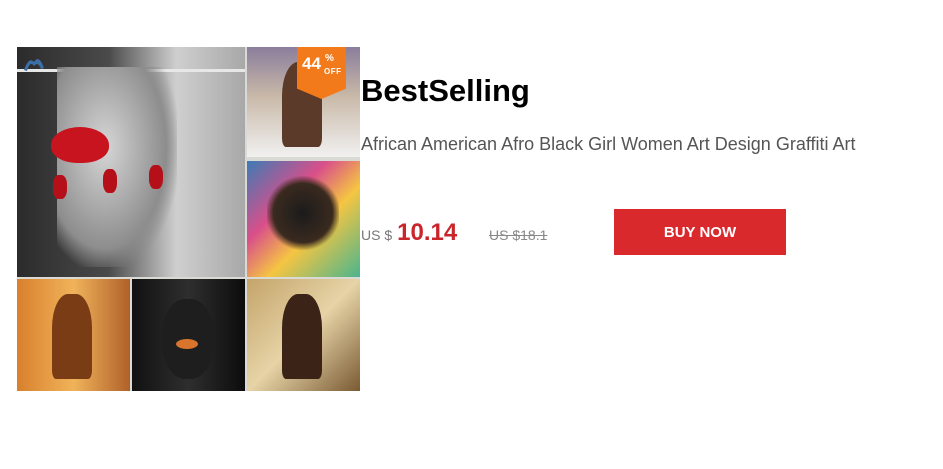 The height and width of the screenshot is (469, 943). I want to click on section-title: BestSelling, so click(445, 90).